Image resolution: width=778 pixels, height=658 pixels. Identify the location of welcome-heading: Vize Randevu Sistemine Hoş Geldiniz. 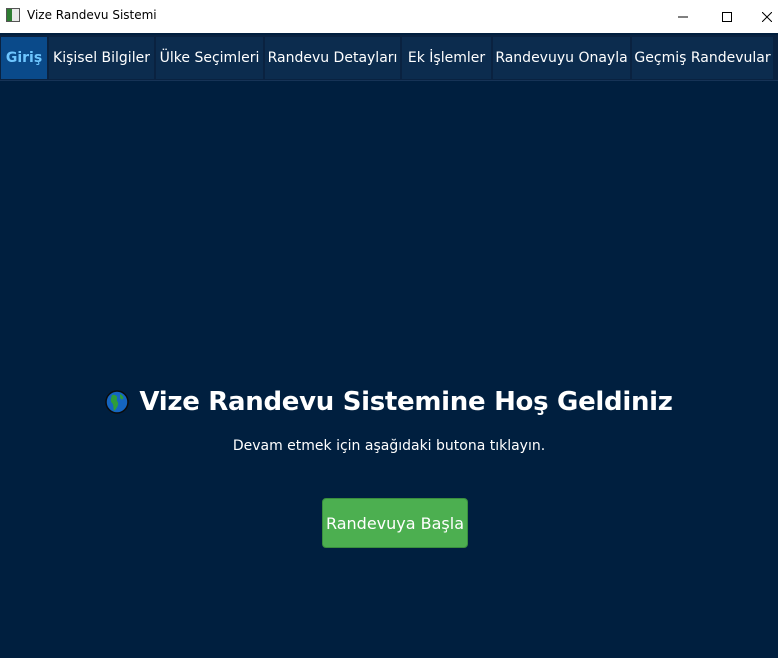
(389, 402).